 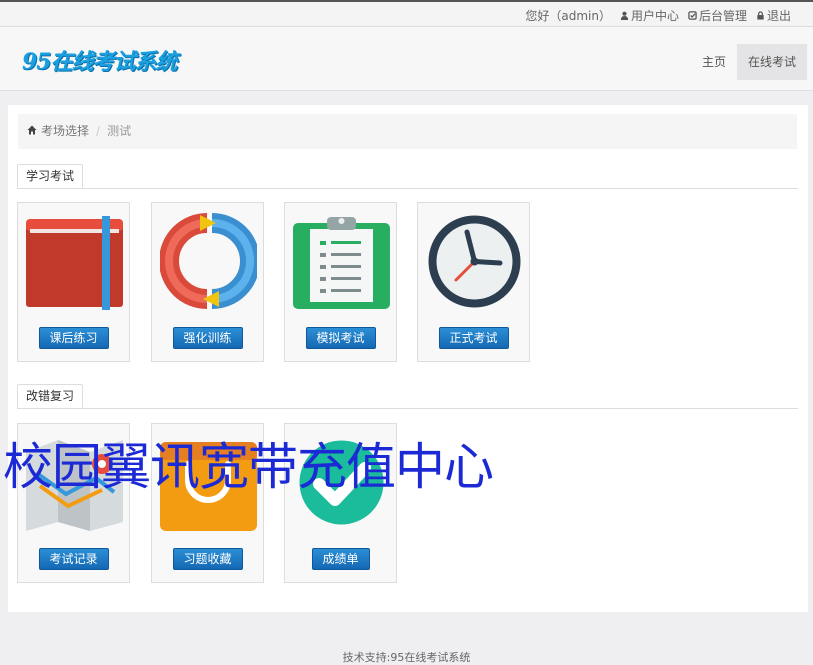 I want to click on breadcrumb-home: 考场选择, so click(x=65, y=131).